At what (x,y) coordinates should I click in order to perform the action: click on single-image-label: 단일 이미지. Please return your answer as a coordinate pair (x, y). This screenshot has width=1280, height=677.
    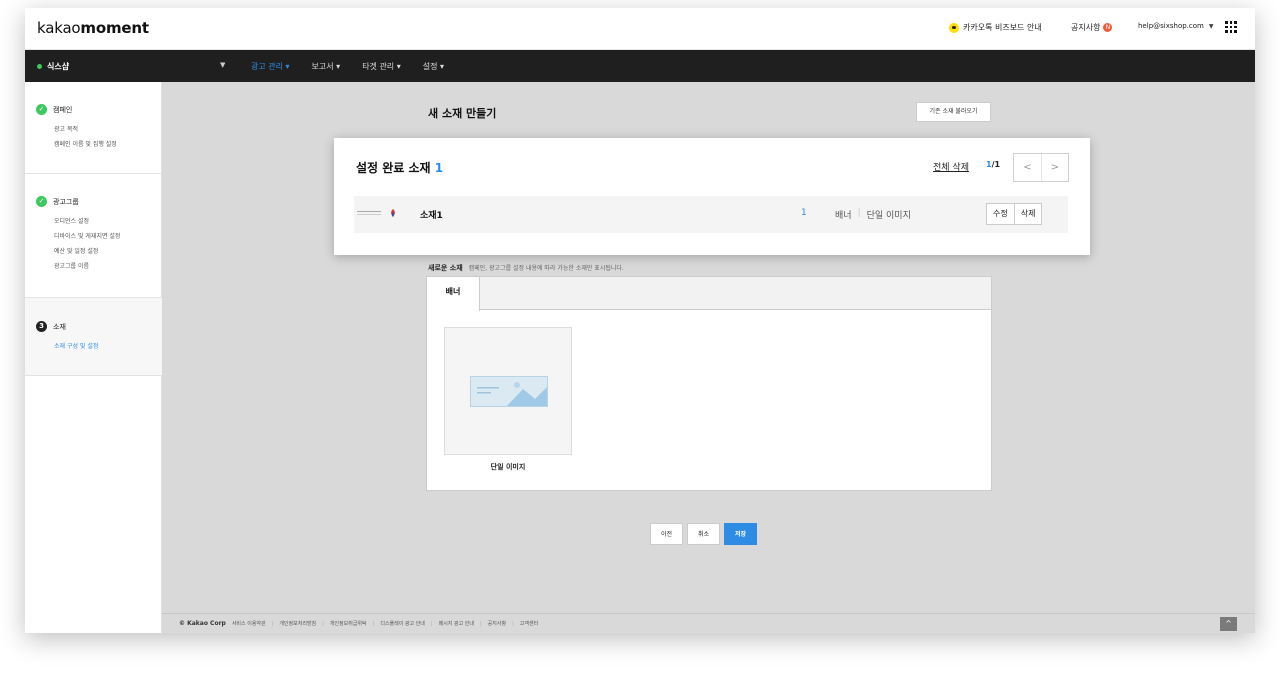
    Looking at the image, I should click on (508, 467).